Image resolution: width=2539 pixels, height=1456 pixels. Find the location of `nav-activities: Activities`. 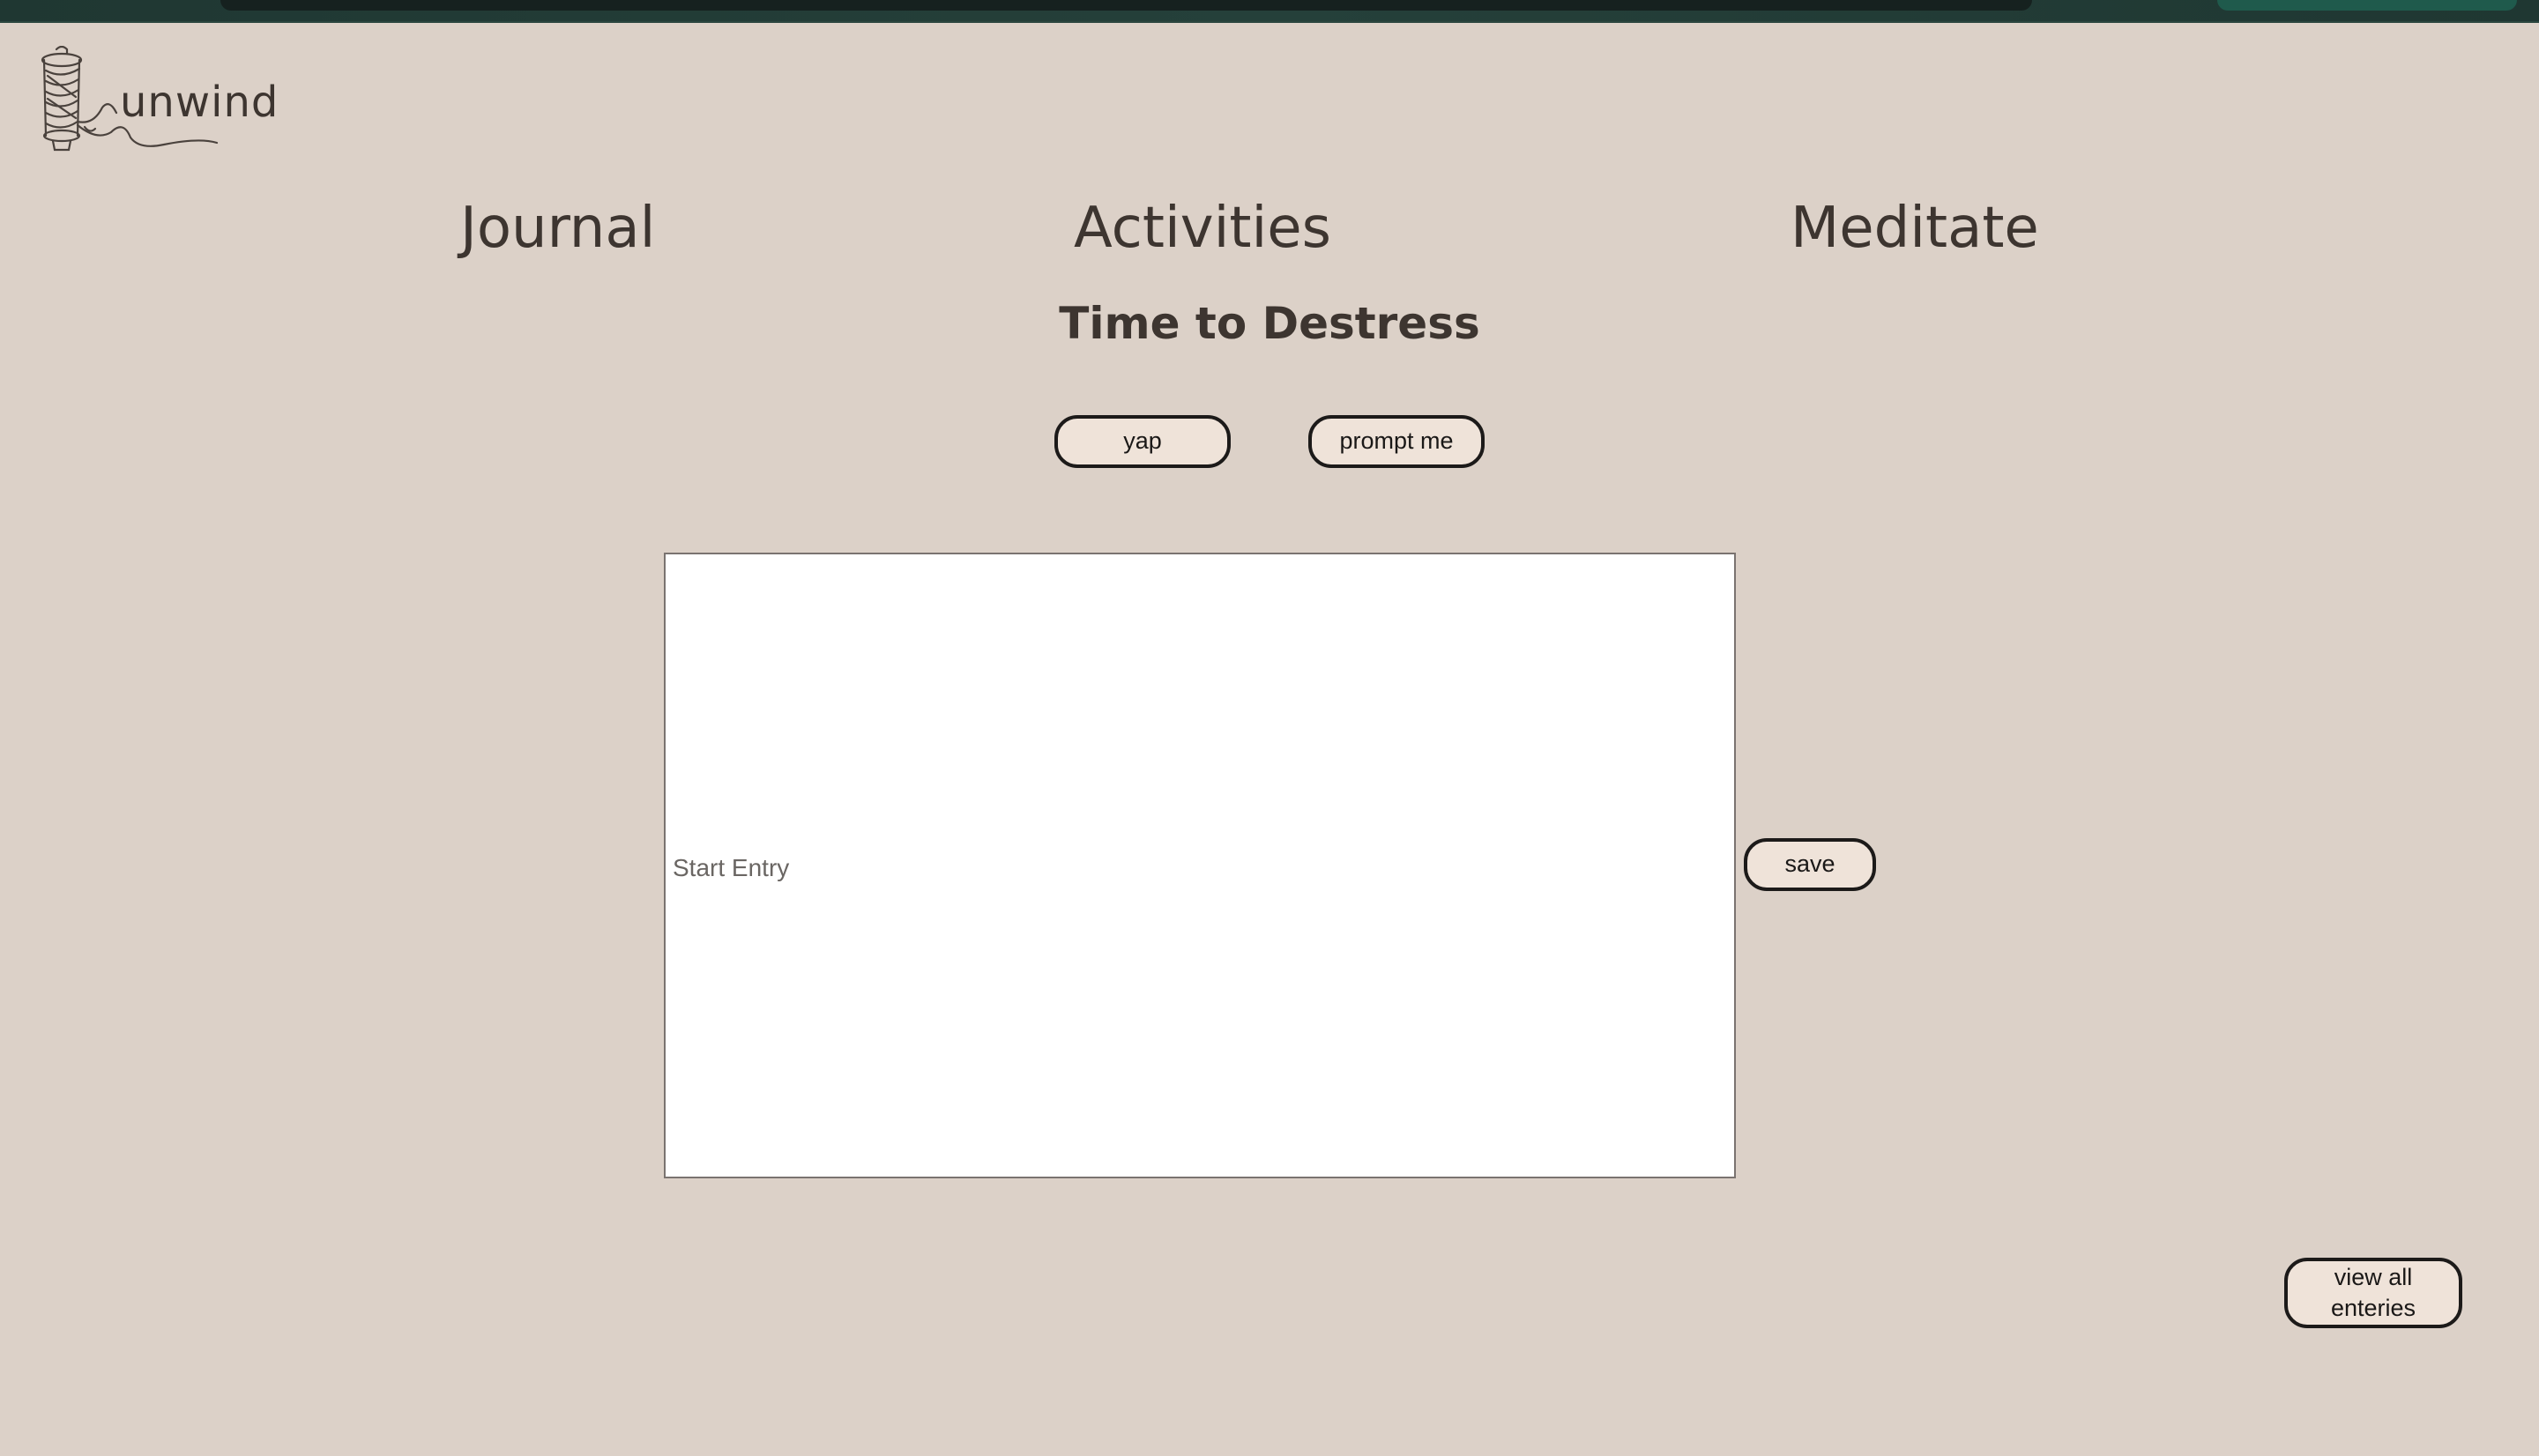

nav-activities: Activities is located at coordinates (1202, 228).